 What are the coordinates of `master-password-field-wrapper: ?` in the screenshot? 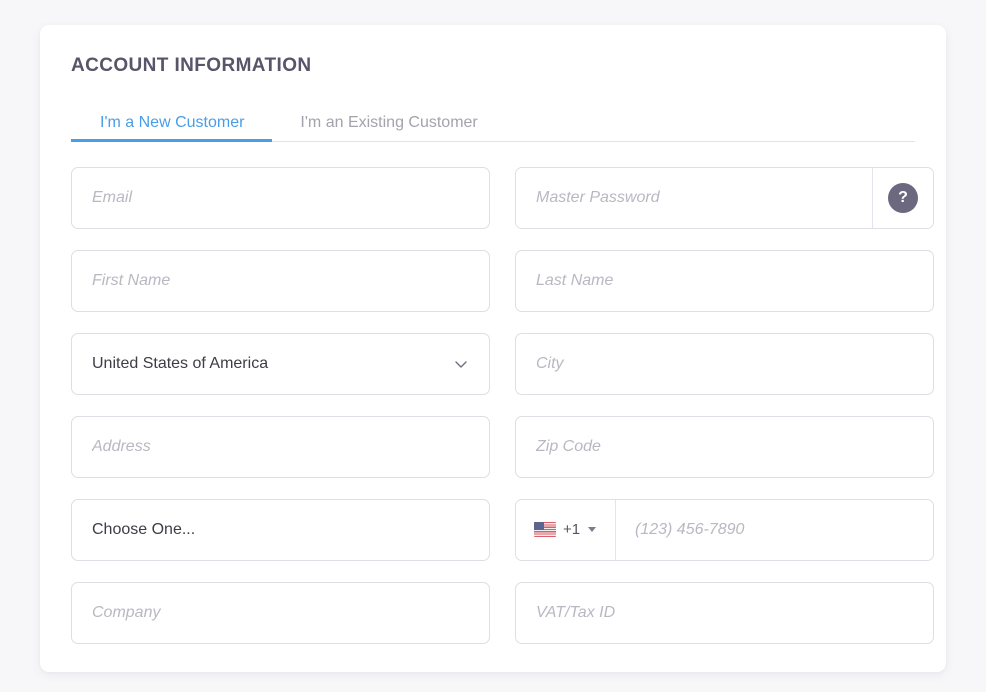 It's located at (724, 197).